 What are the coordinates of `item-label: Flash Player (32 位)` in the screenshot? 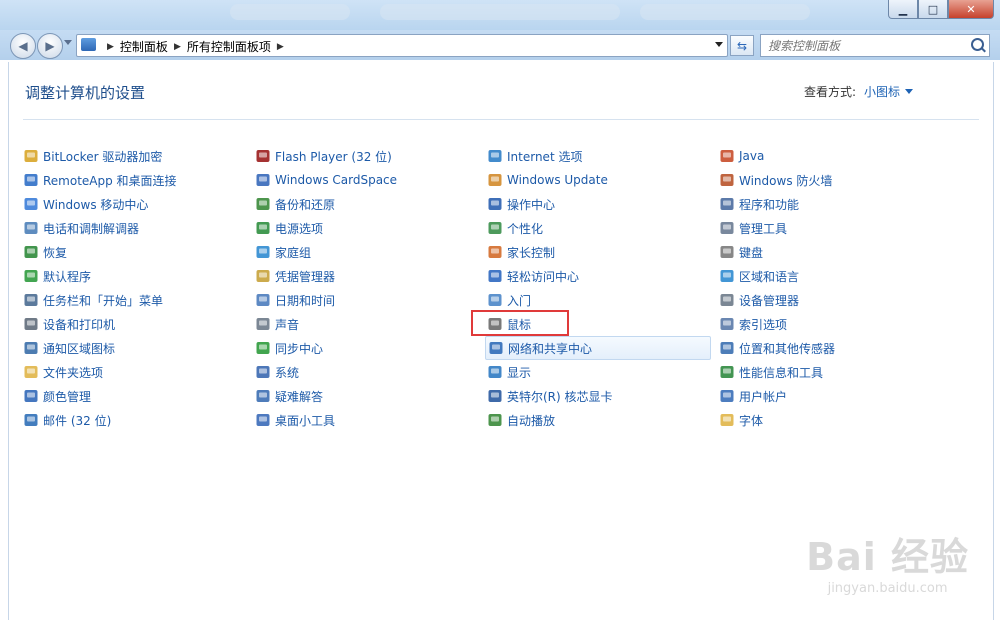 It's located at (333, 156).